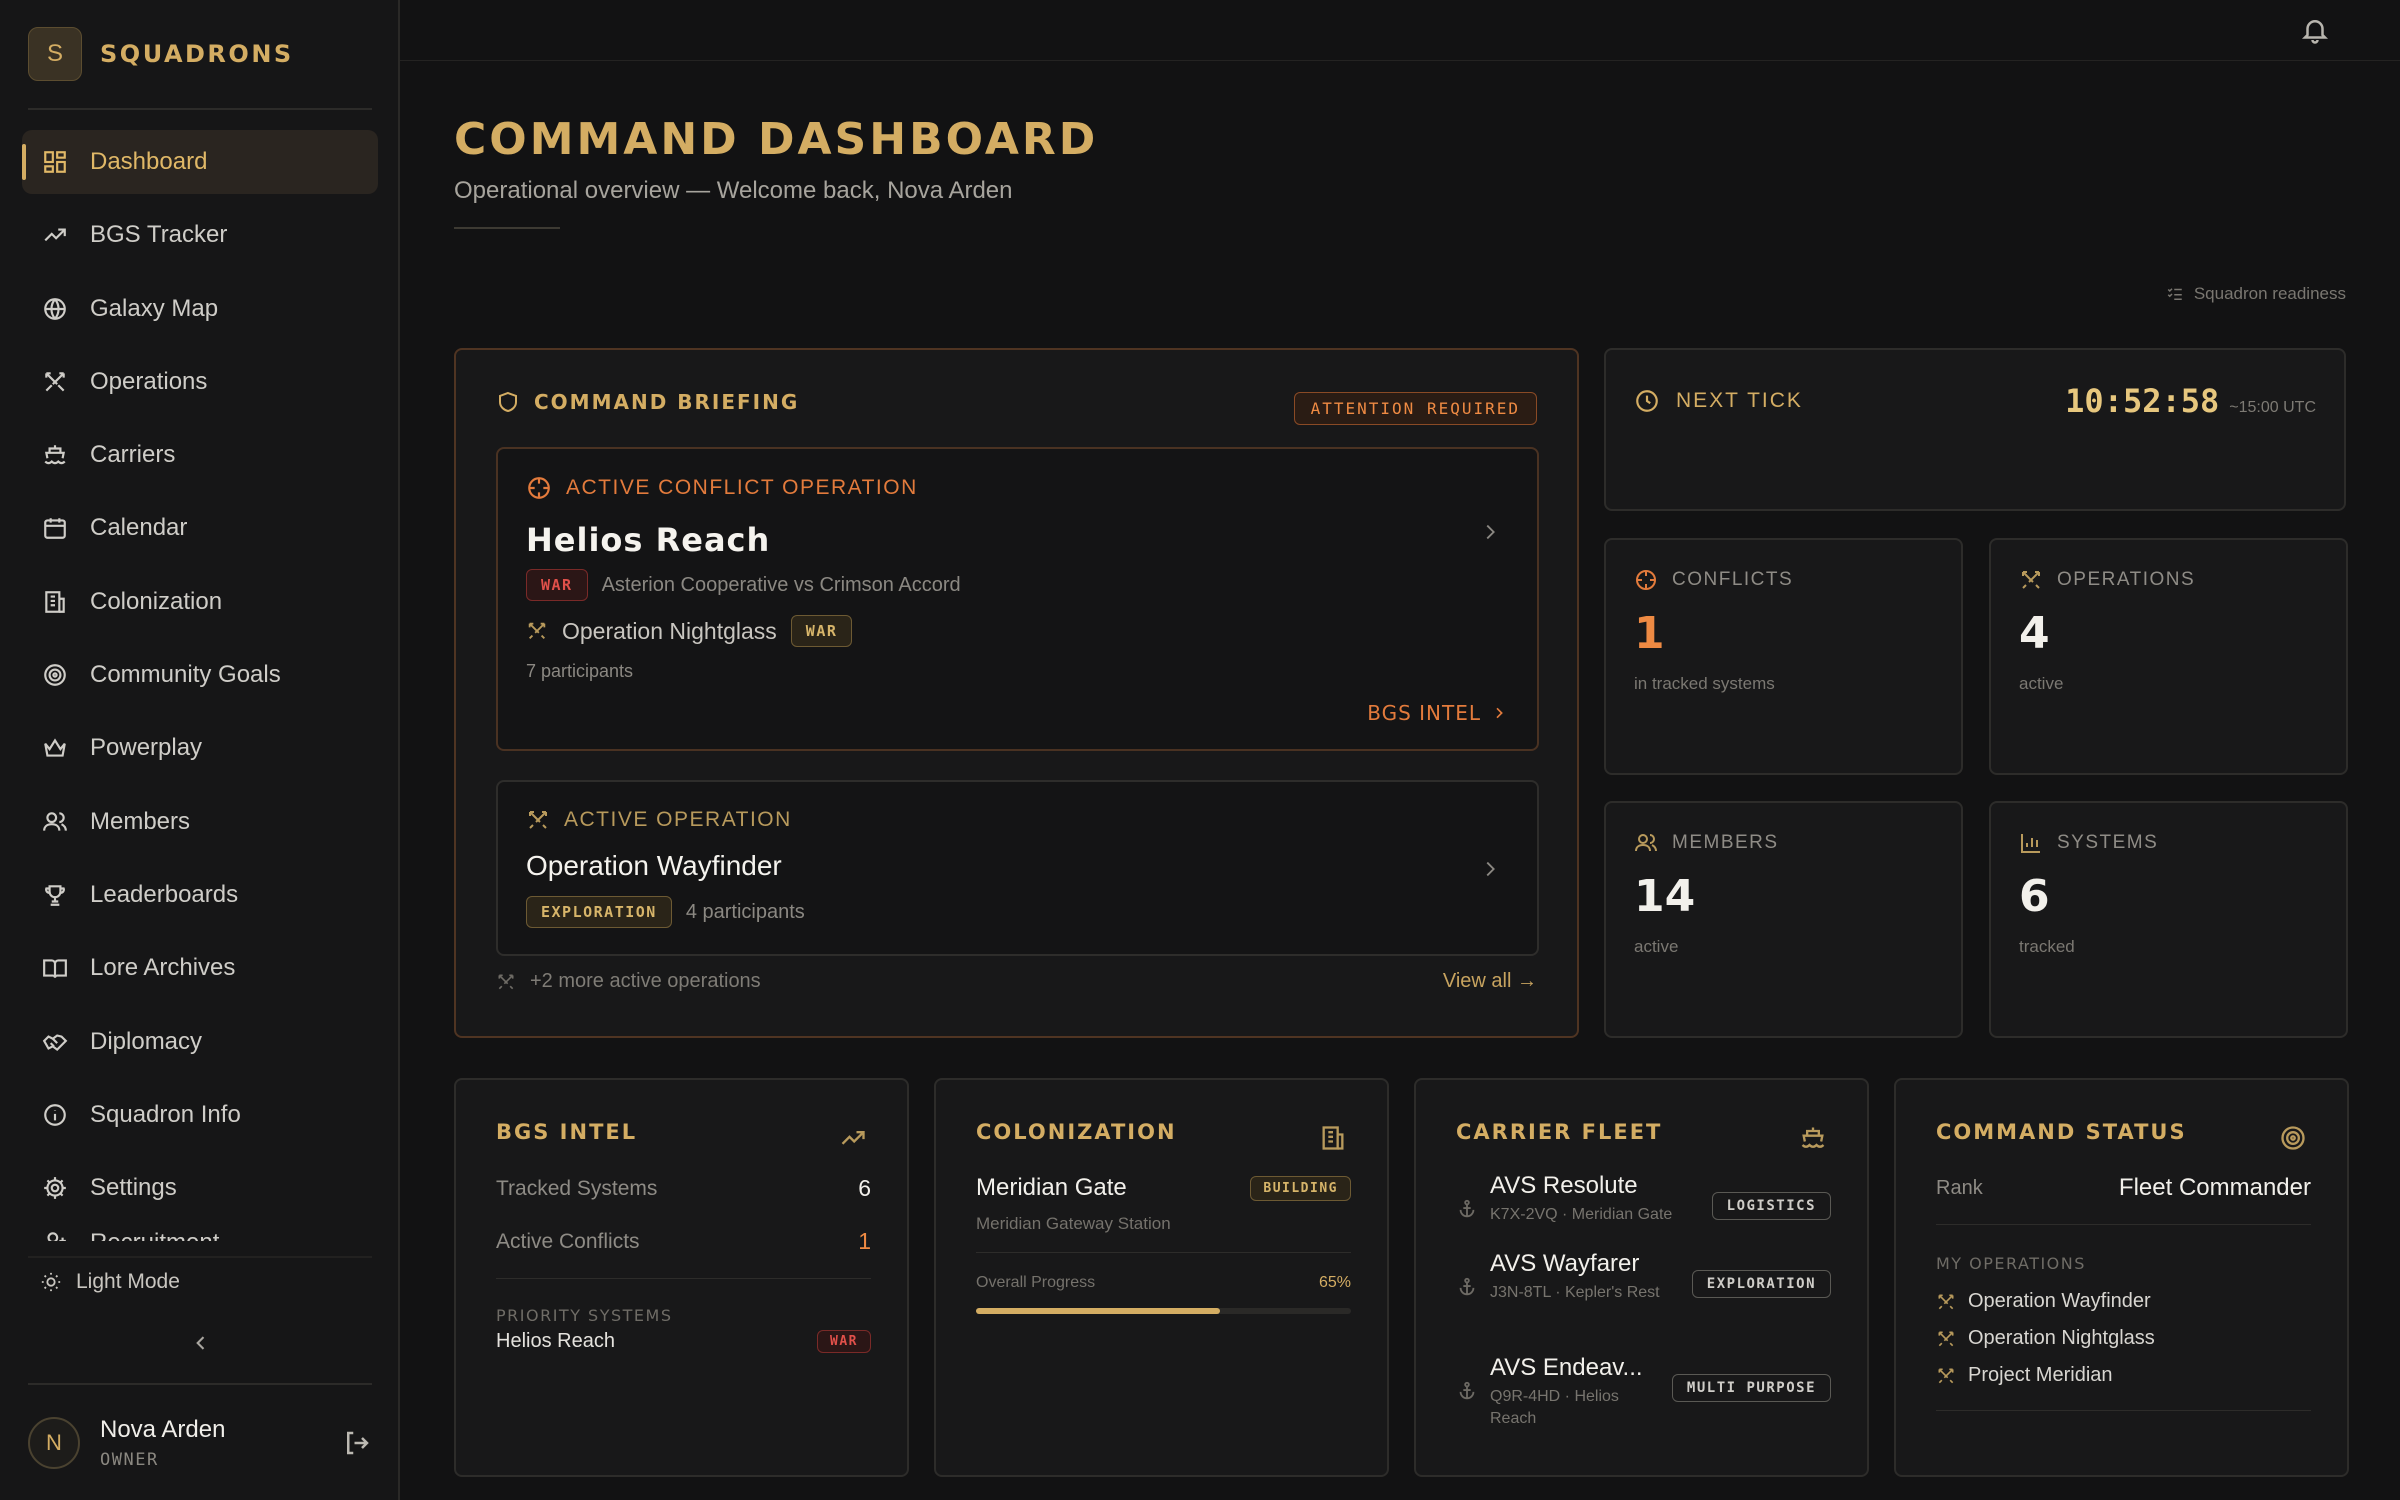 This screenshot has width=2400, height=1500. What do you see at coordinates (2061, 1338) in the screenshot?
I see `my-operation-name: Operation Nightglass` at bounding box center [2061, 1338].